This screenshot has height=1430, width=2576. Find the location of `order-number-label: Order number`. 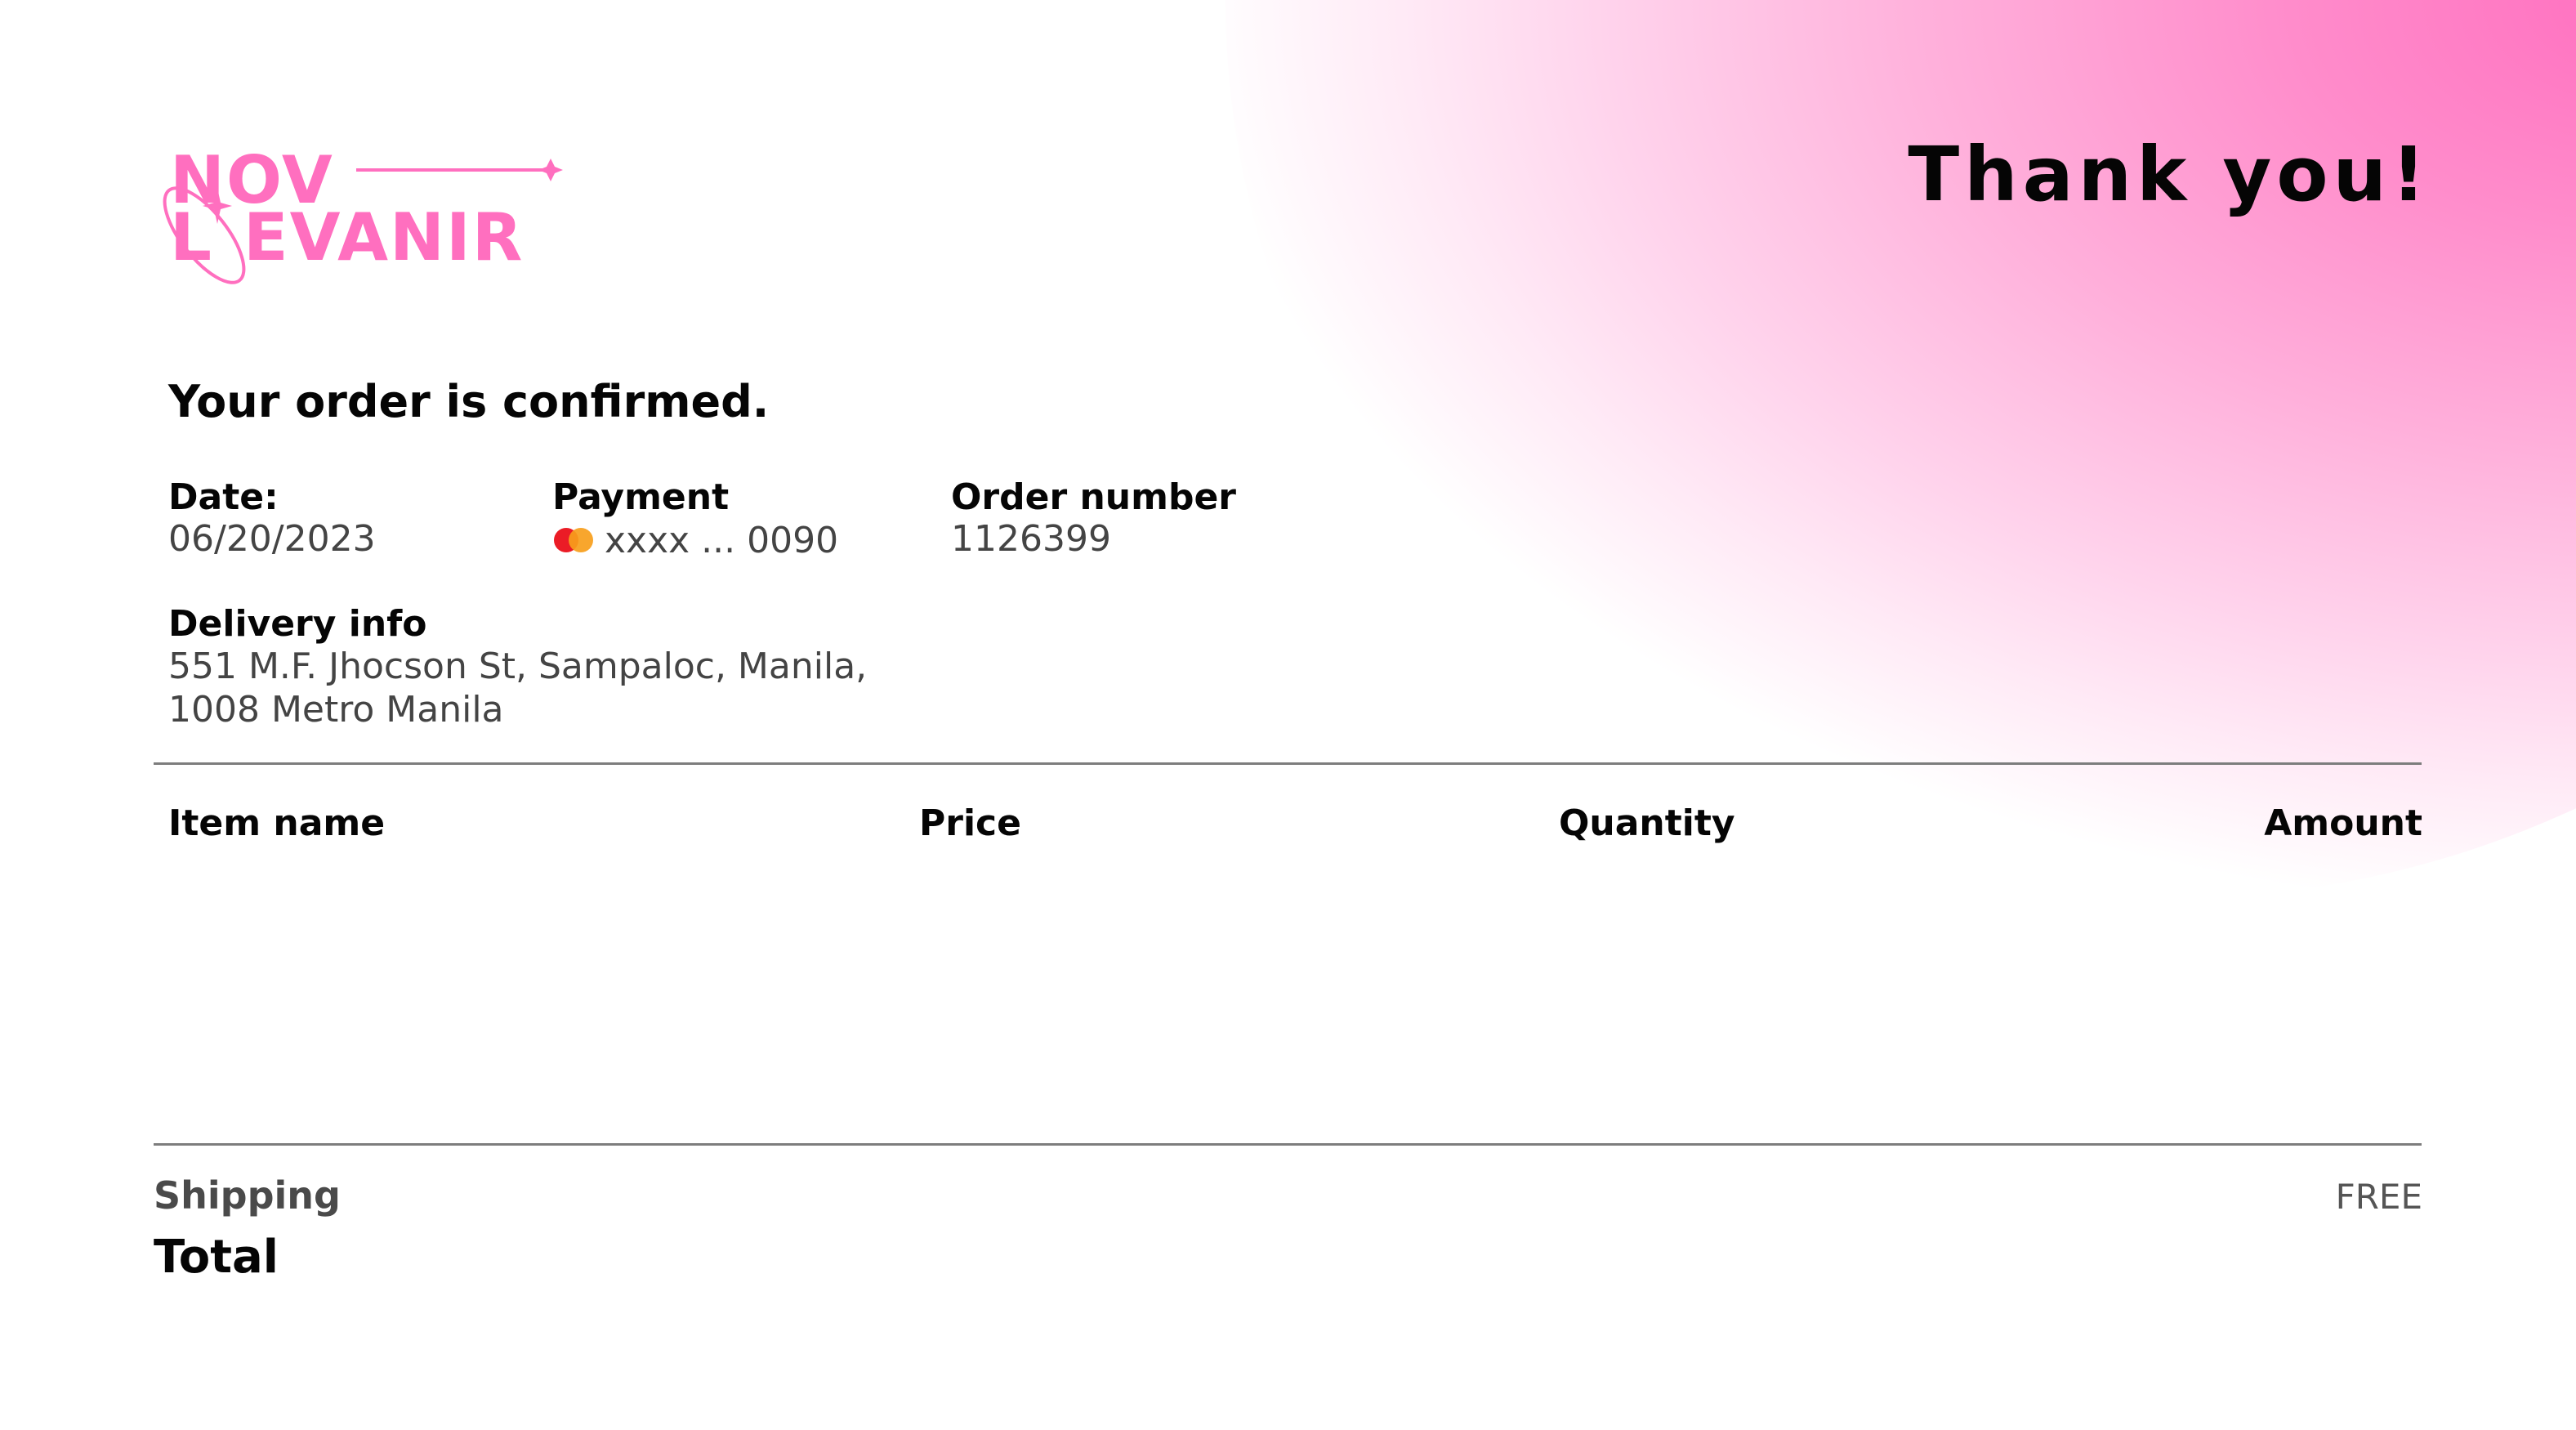

order-number-label: Order number is located at coordinates (1094, 497).